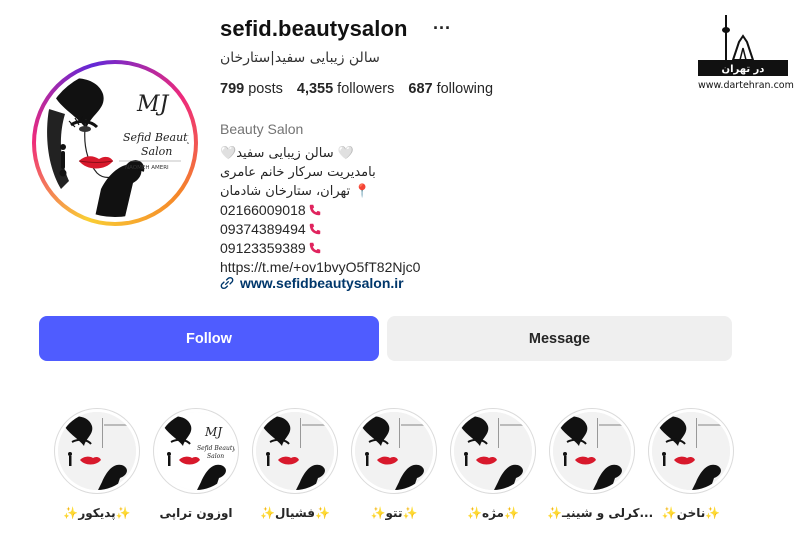  I want to click on highlight-ring: MJ Sefid Beauty Salon, so click(196, 451).